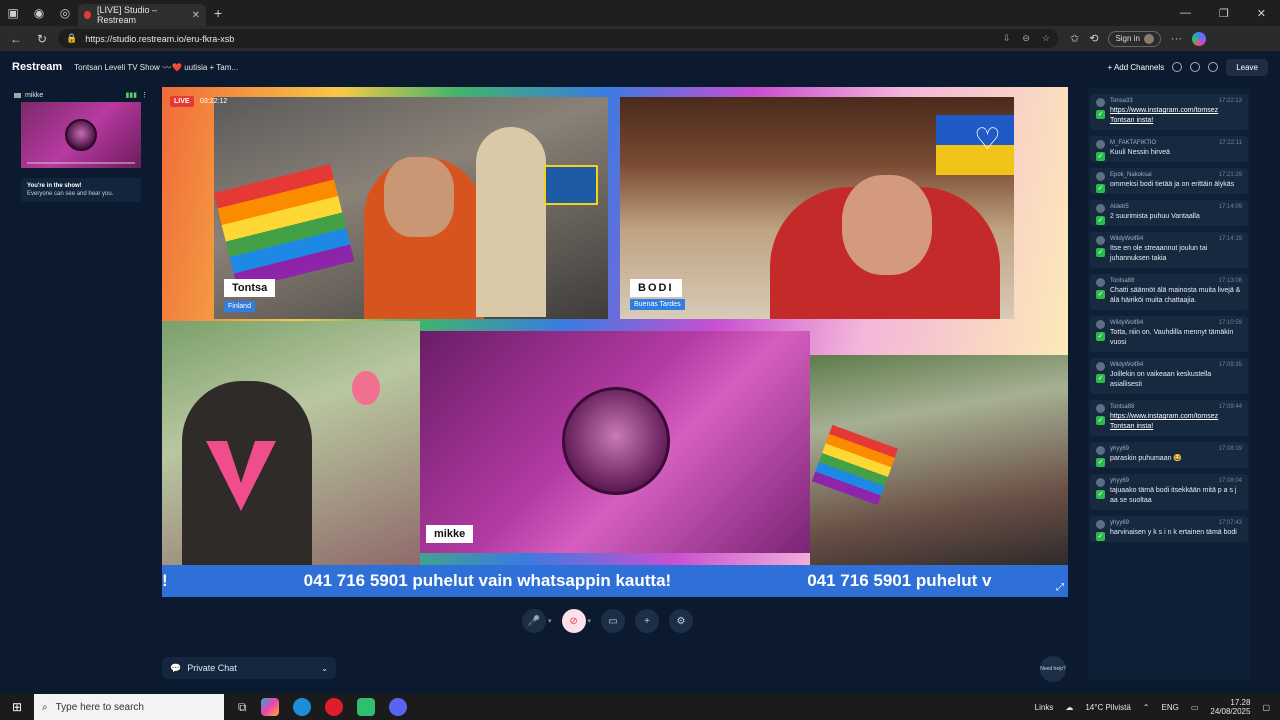 Image resolution: width=1280 pixels, height=720 pixels. Describe the element at coordinates (284, 227) in the screenshot. I see `rainbow-flag` at that location.